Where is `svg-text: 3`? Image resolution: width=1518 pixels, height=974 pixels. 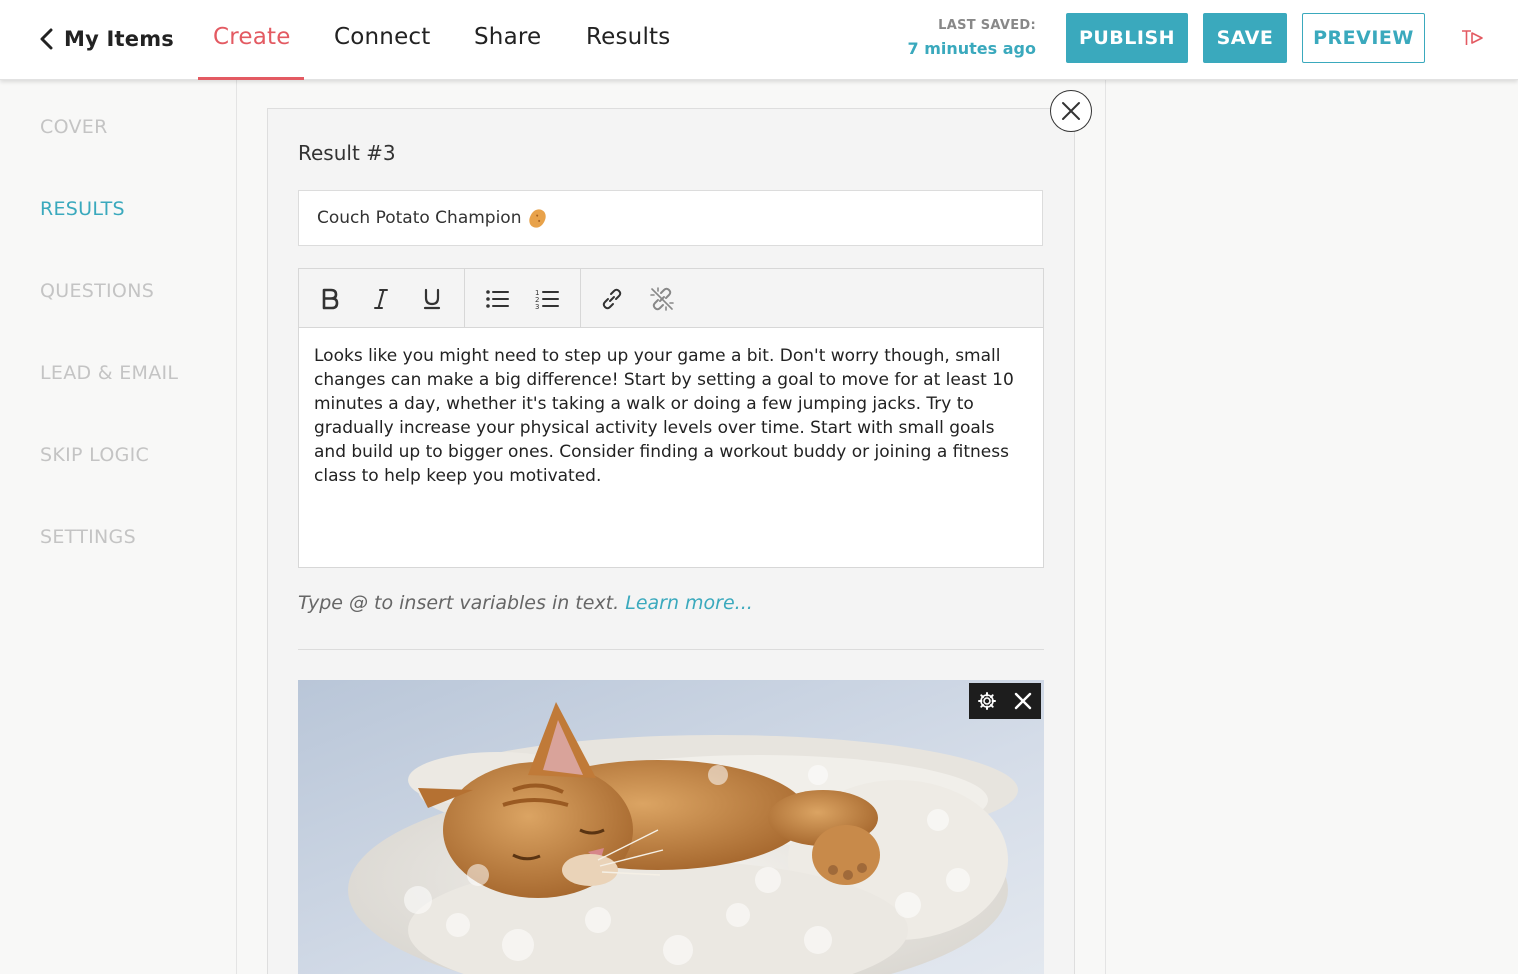
svg-text: 3 is located at coordinates (537, 307).